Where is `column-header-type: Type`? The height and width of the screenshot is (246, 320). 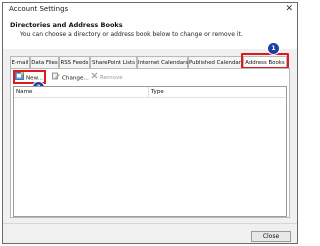
column-header-type: Type is located at coordinates (157, 92).